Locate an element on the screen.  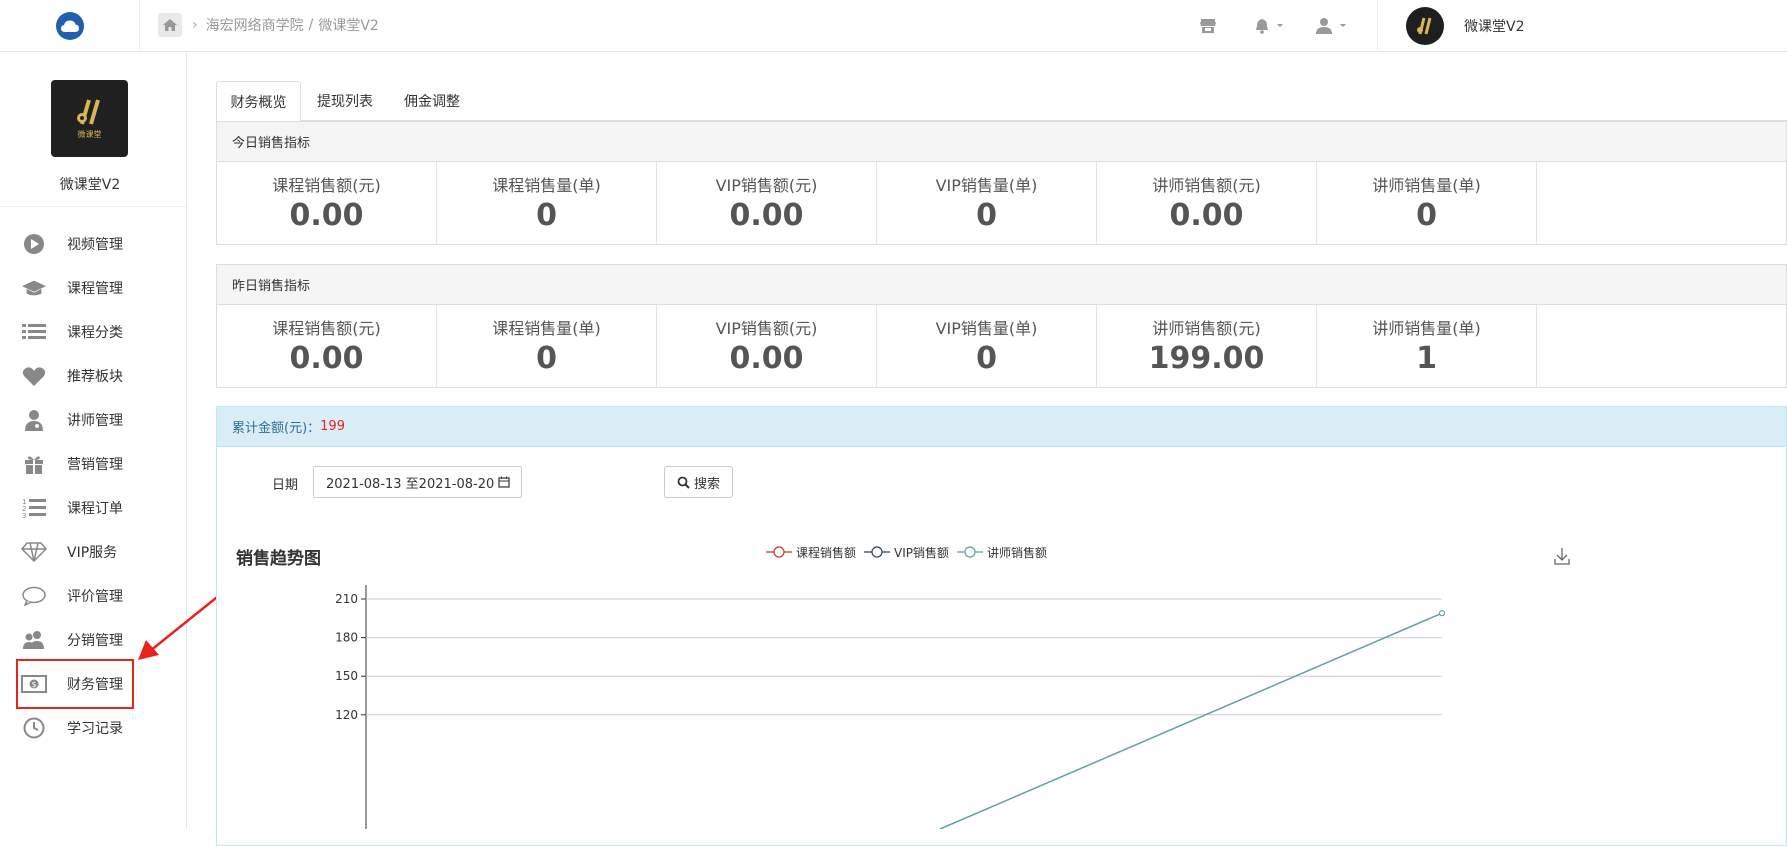
play-circle-icon is located at coordinates (34, 244).